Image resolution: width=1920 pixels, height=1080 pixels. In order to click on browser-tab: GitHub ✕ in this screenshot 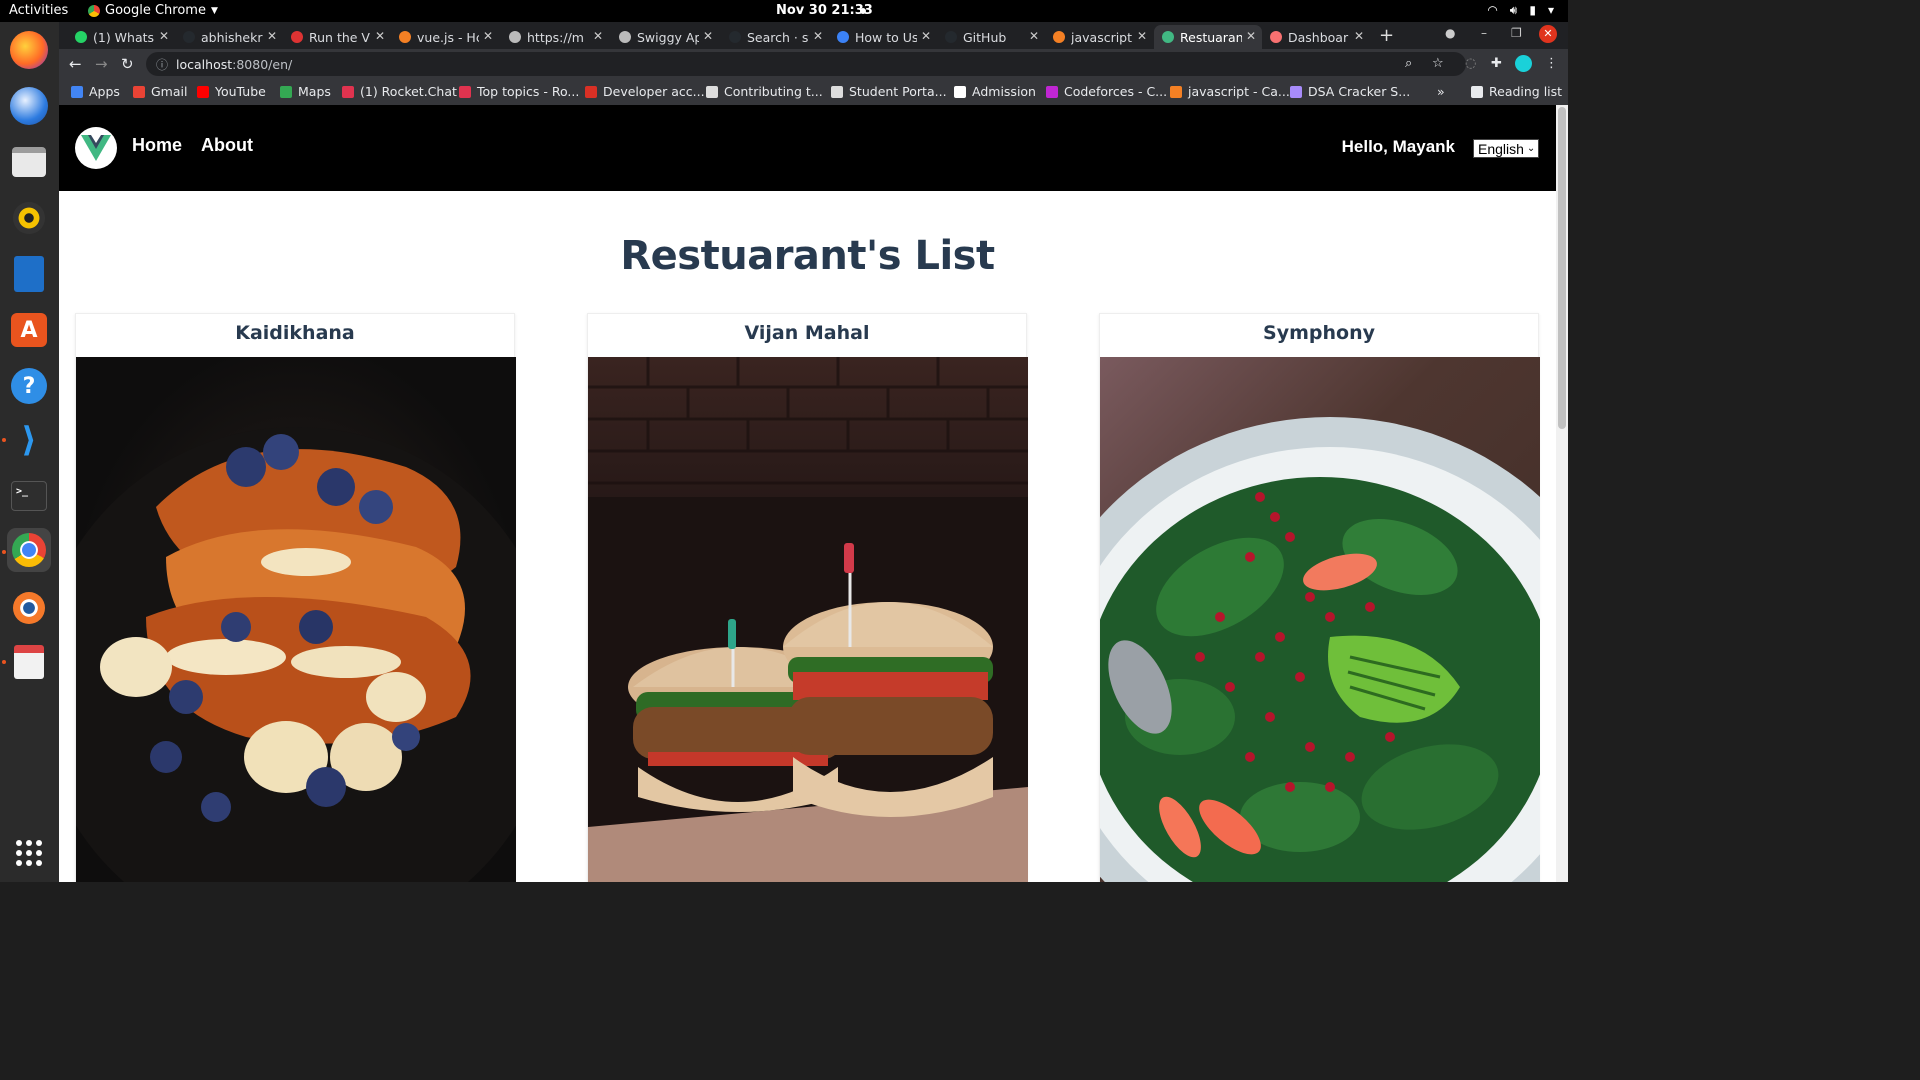, I will do `click(991, 37)`.